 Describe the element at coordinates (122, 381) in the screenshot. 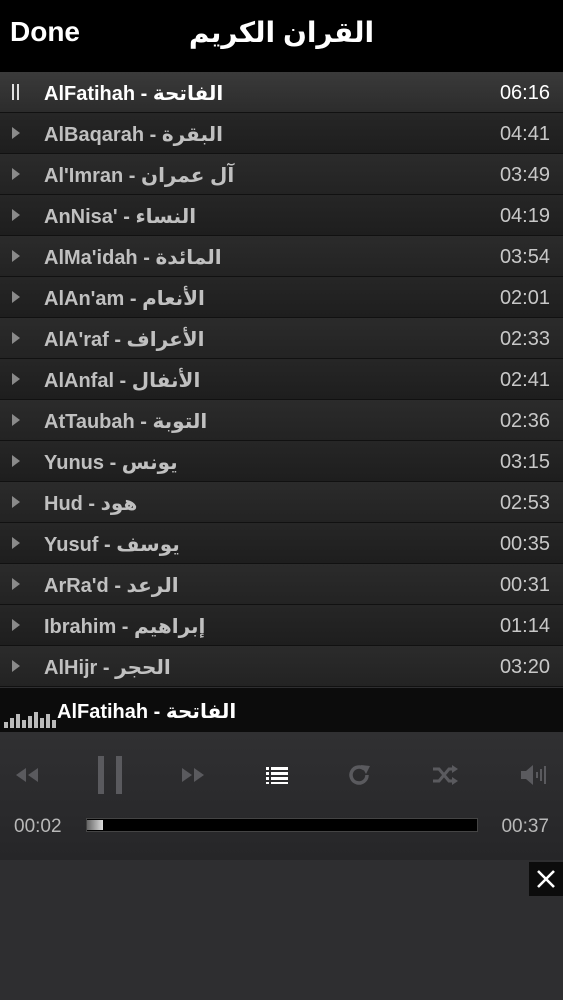

I see `track-title: AlAnfal - الأنفال` at that location.